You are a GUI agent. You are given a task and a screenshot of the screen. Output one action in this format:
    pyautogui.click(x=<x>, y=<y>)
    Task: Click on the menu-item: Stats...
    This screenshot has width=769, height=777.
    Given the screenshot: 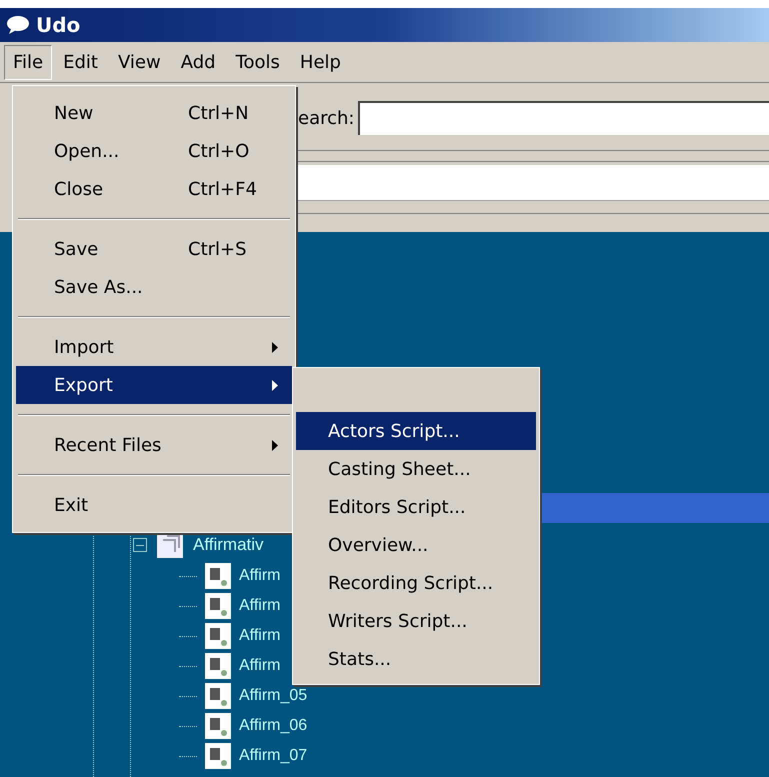 What is the action you would take?
    pyautogui.click(x=416, y=659)
    